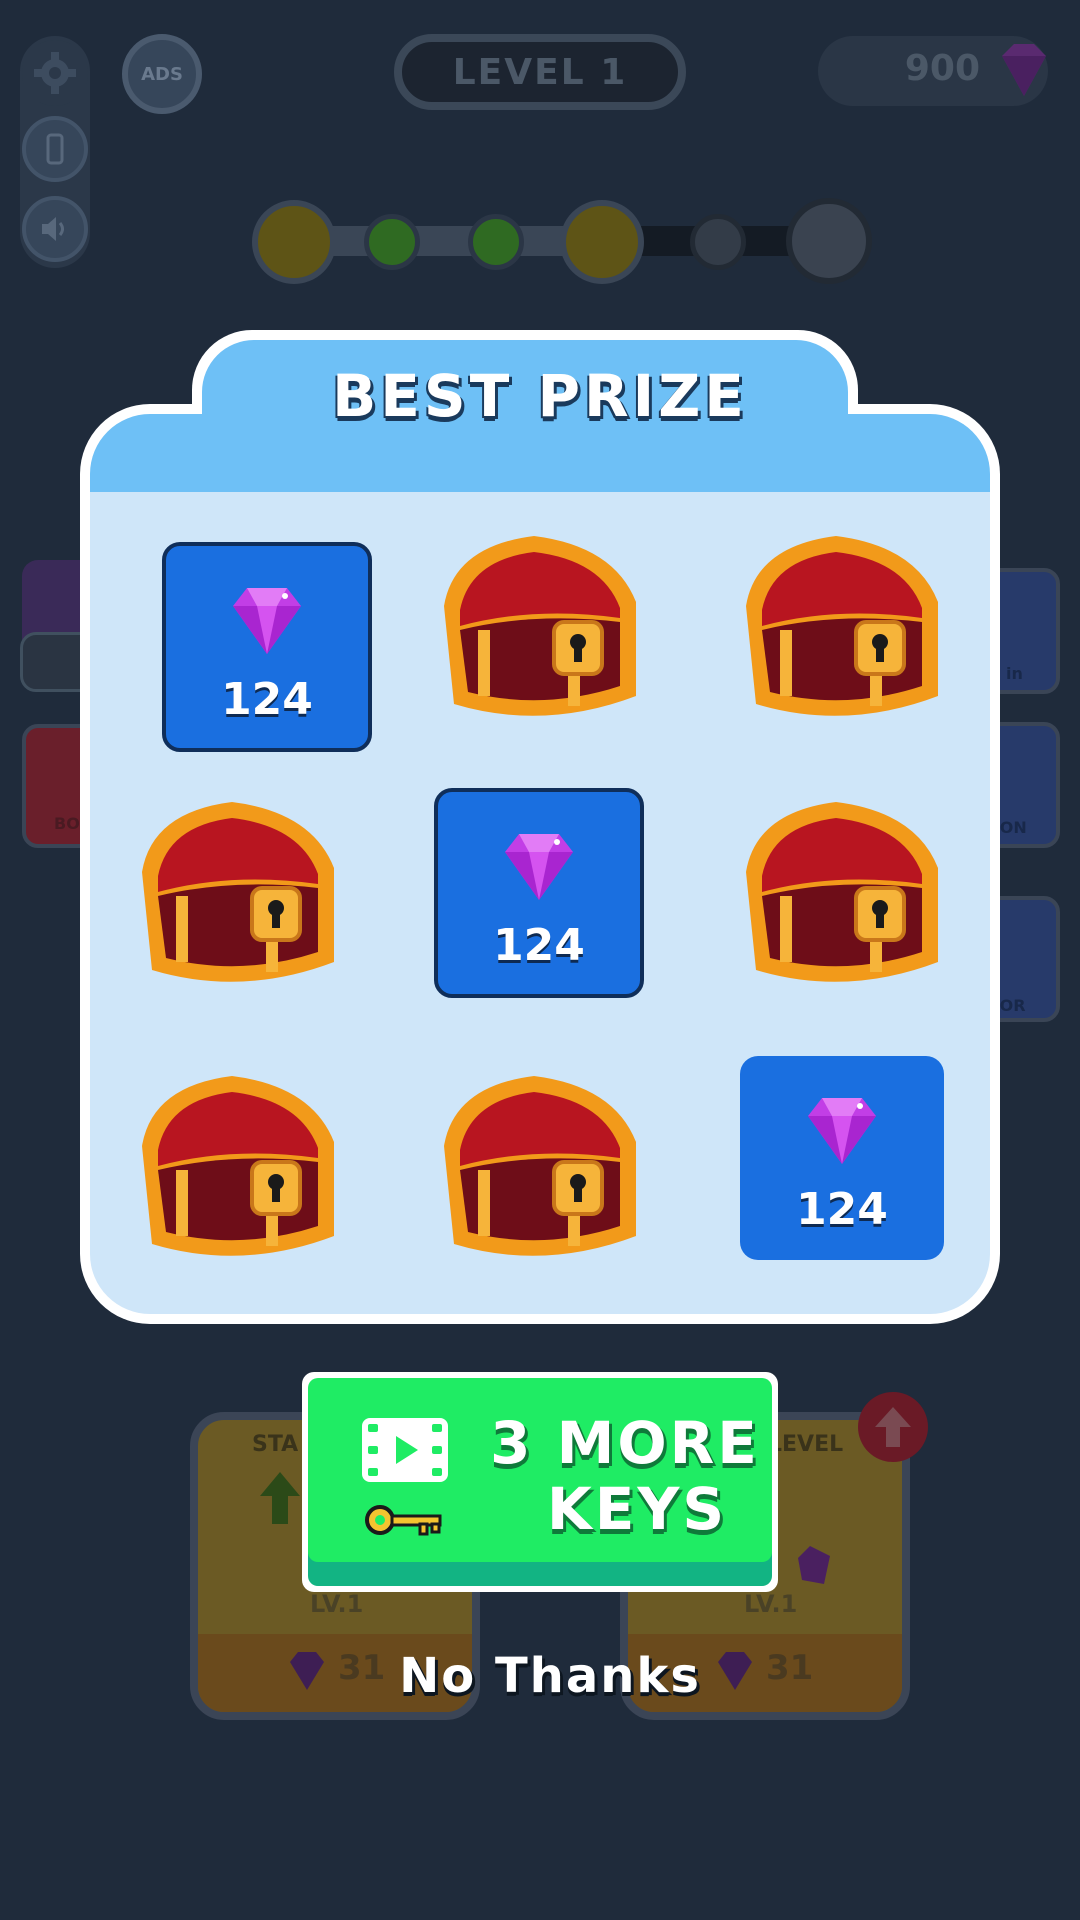 The width and height of the screenshot is (1080, 1920). I want to click on level-label: LEVEL 1, so click(540, 72).